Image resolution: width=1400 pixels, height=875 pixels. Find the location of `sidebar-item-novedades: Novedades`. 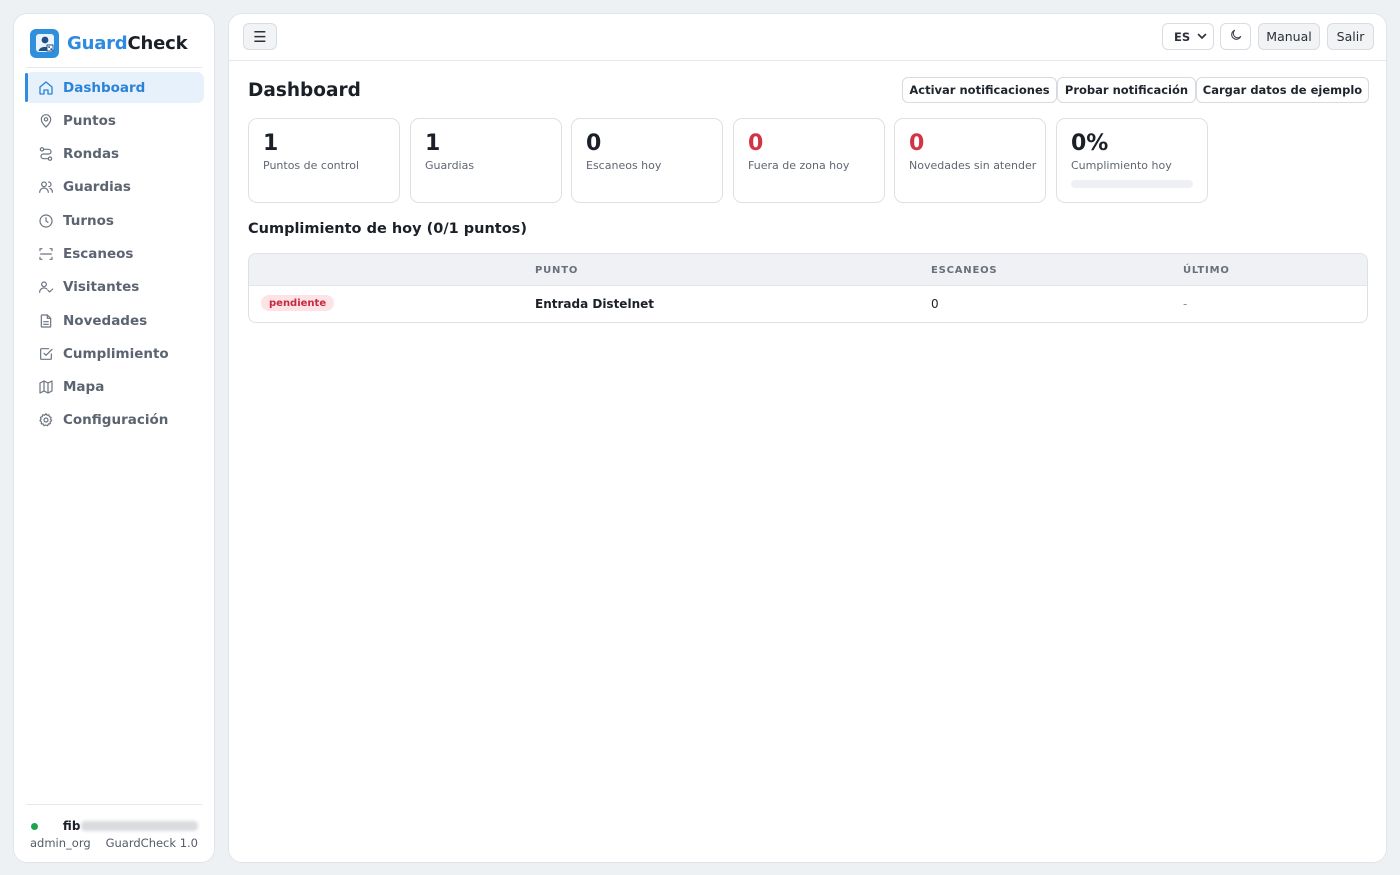

sidebar-item-novedades: Novedades is located at coordinates (114, 320).